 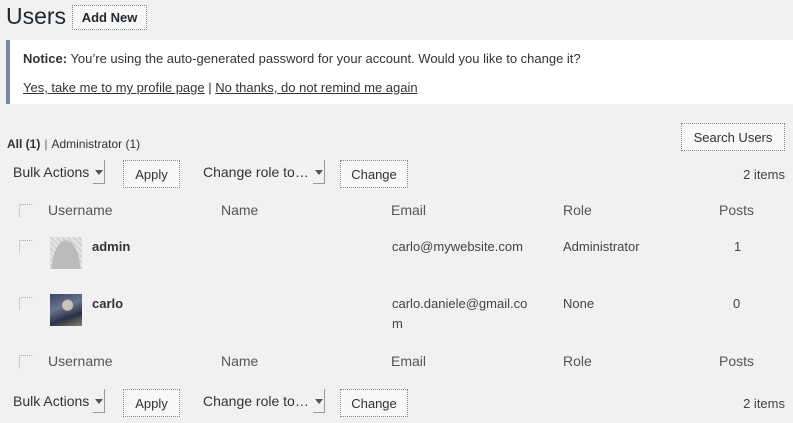 I want to click on select-all-checkbox-top, so click(x=26, y=211).